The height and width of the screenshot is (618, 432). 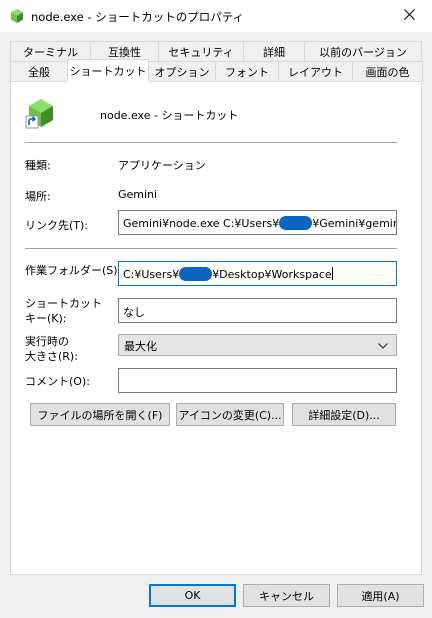 I want to click on target-label: リンク先(T):, so click(x=57, y=225).